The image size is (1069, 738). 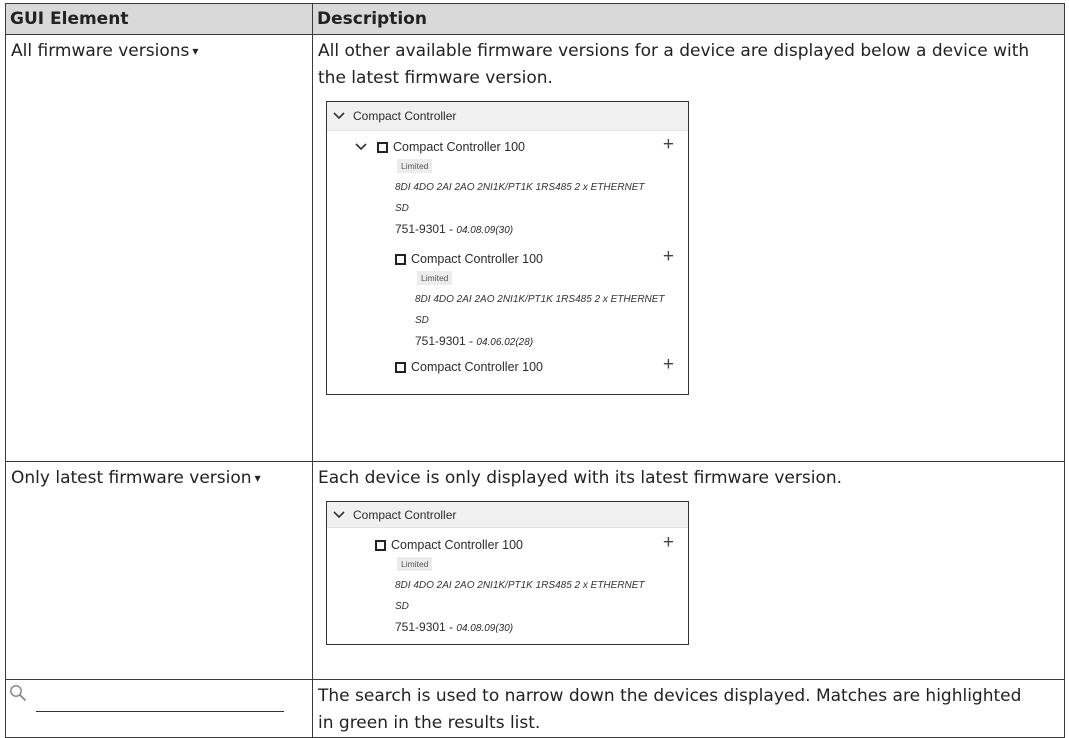 I want to click on header-description: Description, so click(x=688, y=19).